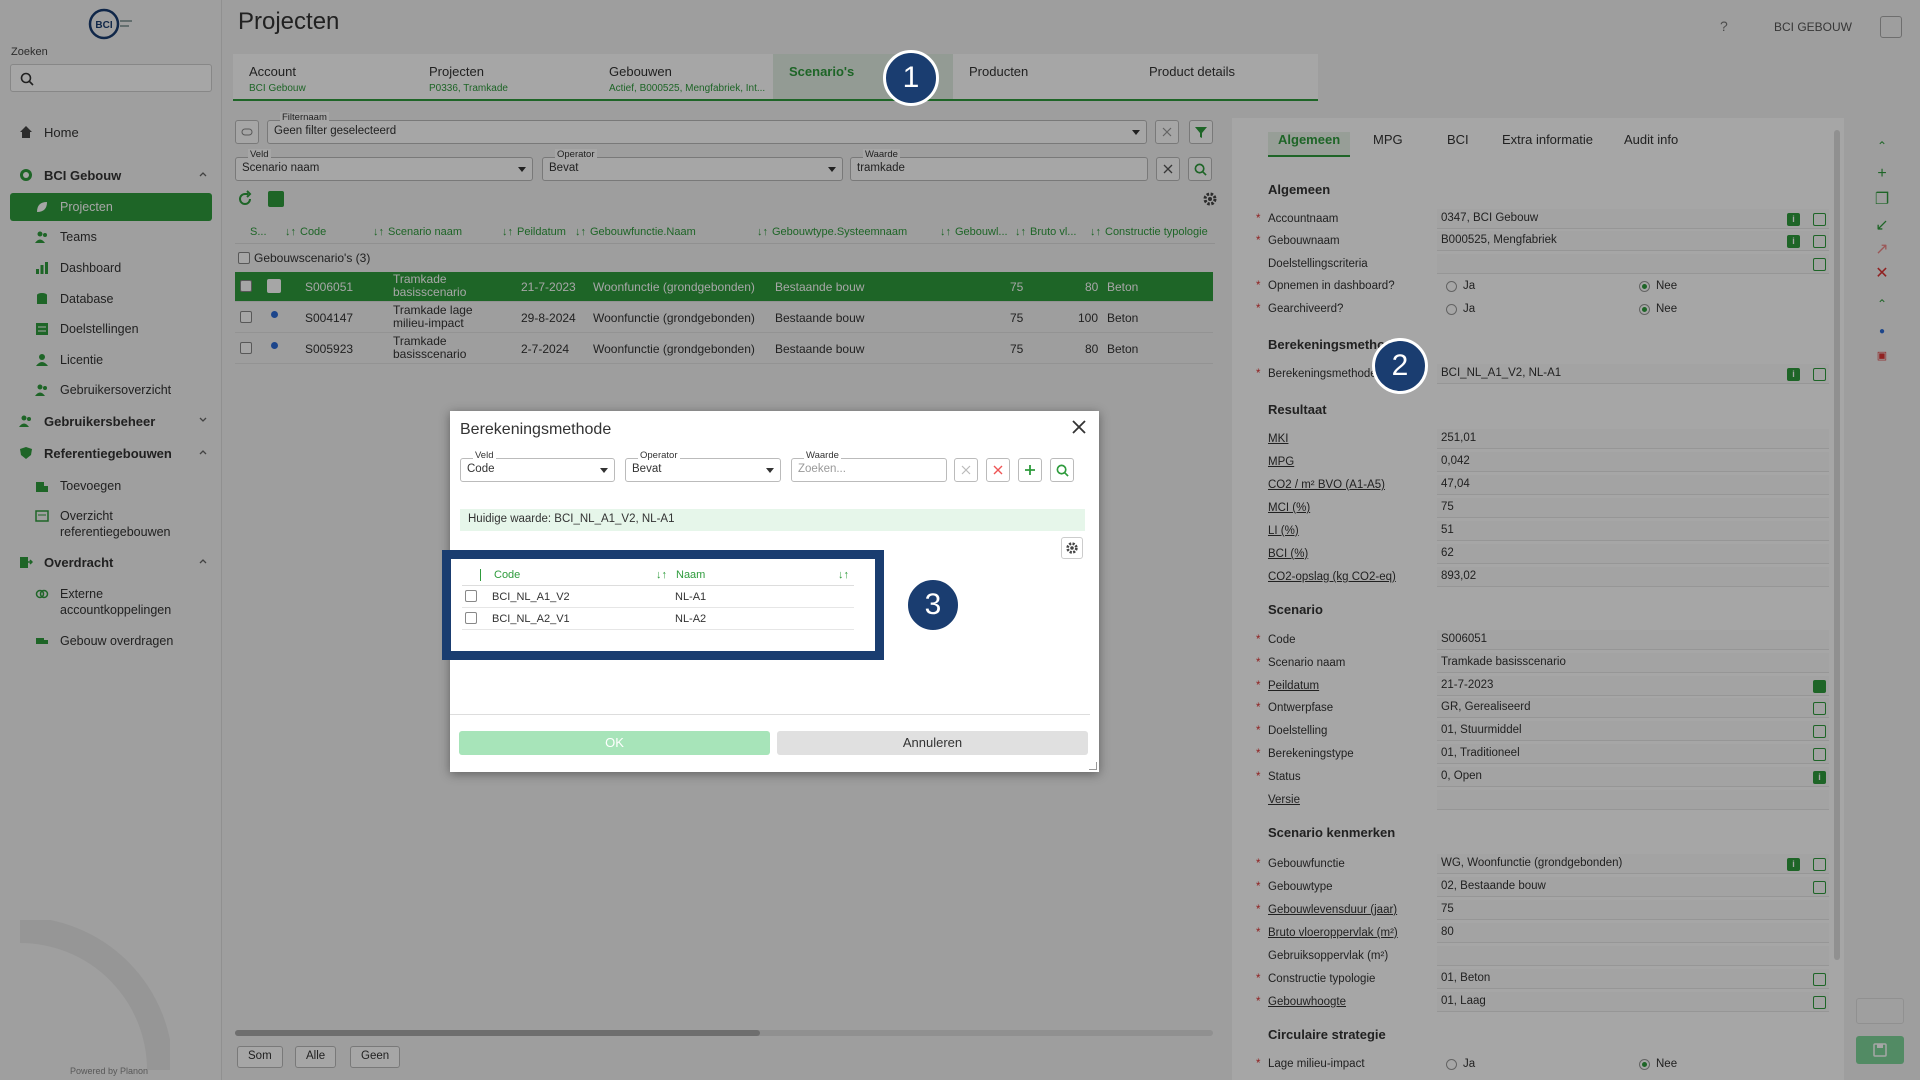  What do you see at coordinates (1072, 548) in the screenshot?
I see `gear-icon` at bounding box center [1072, 548].